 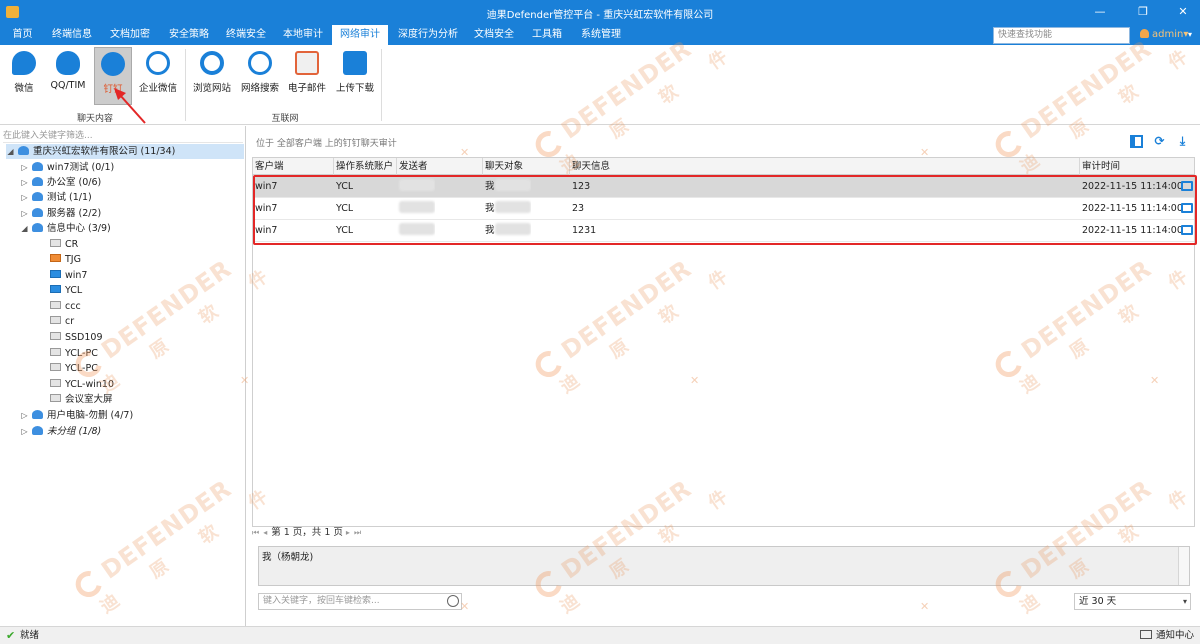 I want to click on last-page-icon: ⏭, so click(x=357, y=533).